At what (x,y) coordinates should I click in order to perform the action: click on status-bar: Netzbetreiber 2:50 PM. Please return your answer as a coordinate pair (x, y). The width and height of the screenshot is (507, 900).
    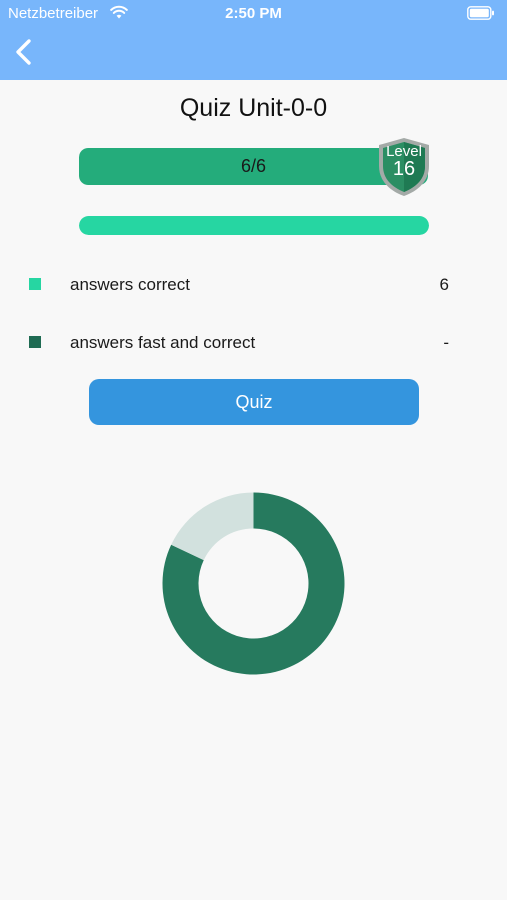
    Looking at the image, I should click on (253, 14).